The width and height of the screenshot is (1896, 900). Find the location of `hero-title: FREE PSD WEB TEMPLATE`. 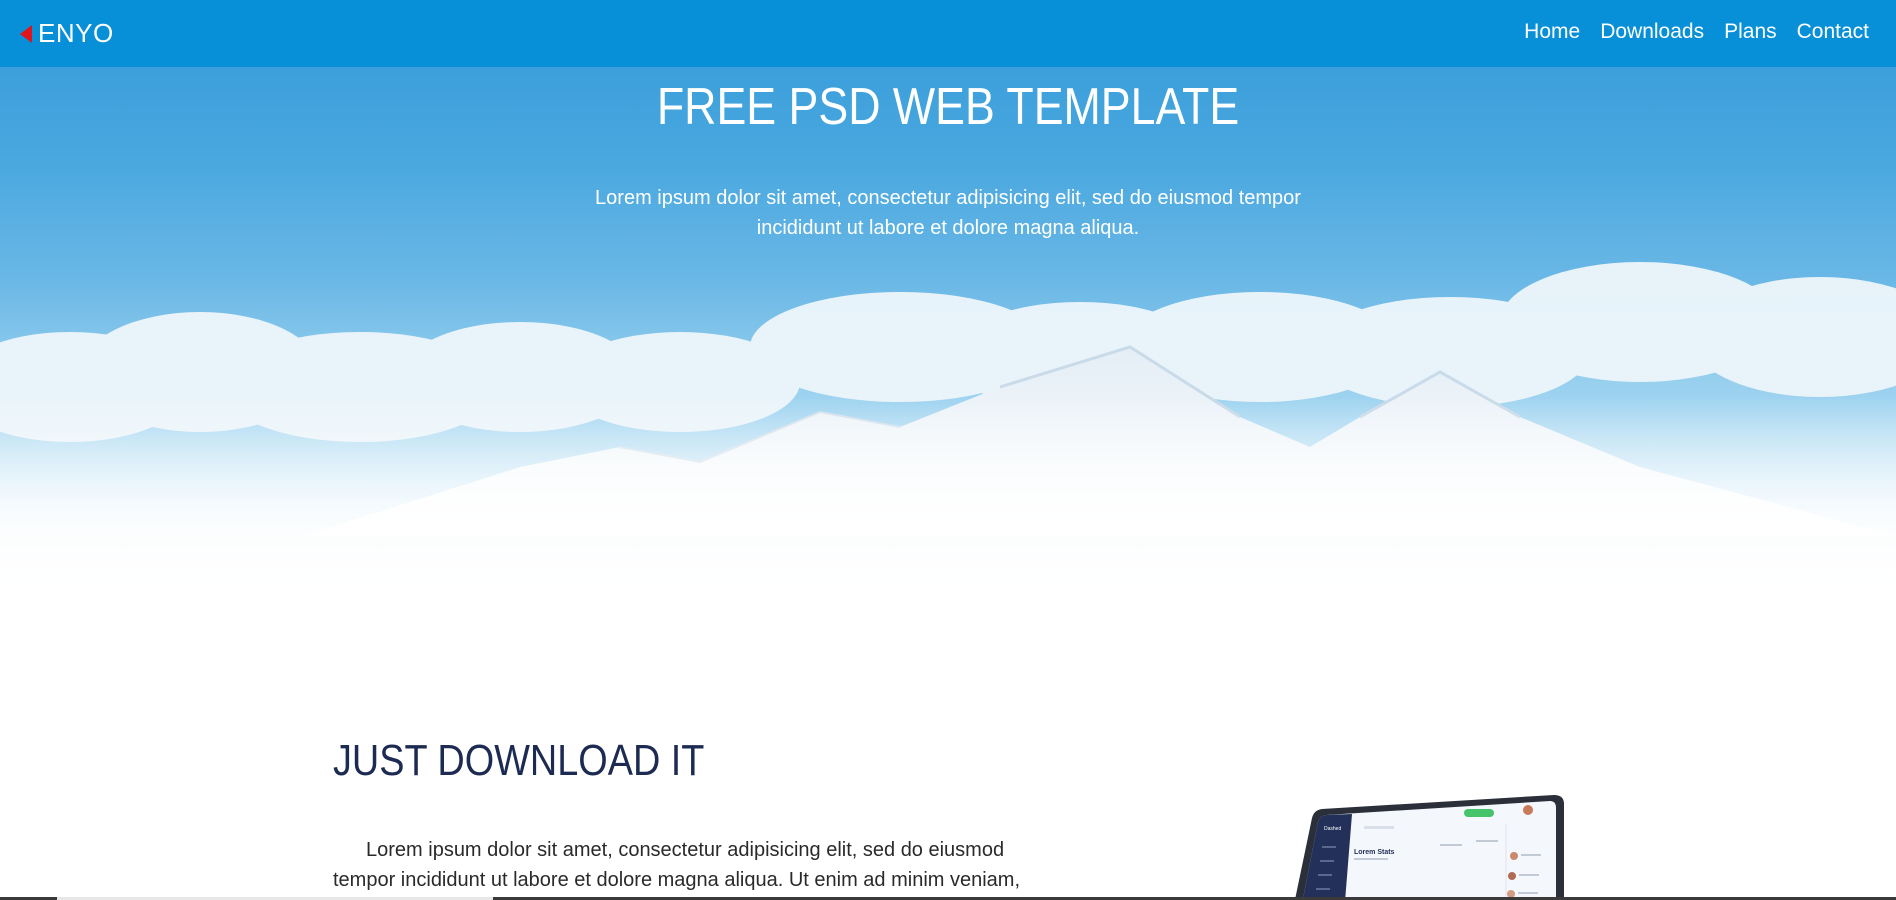

hero-title: FREE PSD WEB TEMPLATE is located at coordinates (948, 107).